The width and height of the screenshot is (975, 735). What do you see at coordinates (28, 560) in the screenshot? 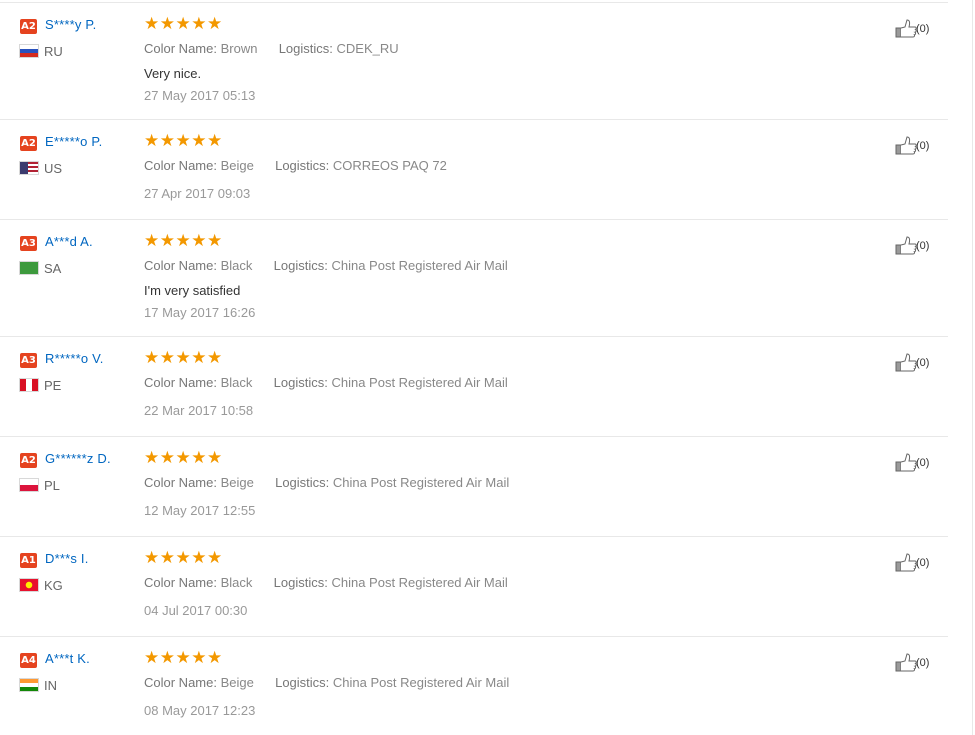
I see `buyer-level-badge: A1` at bounding box center [28, 560].